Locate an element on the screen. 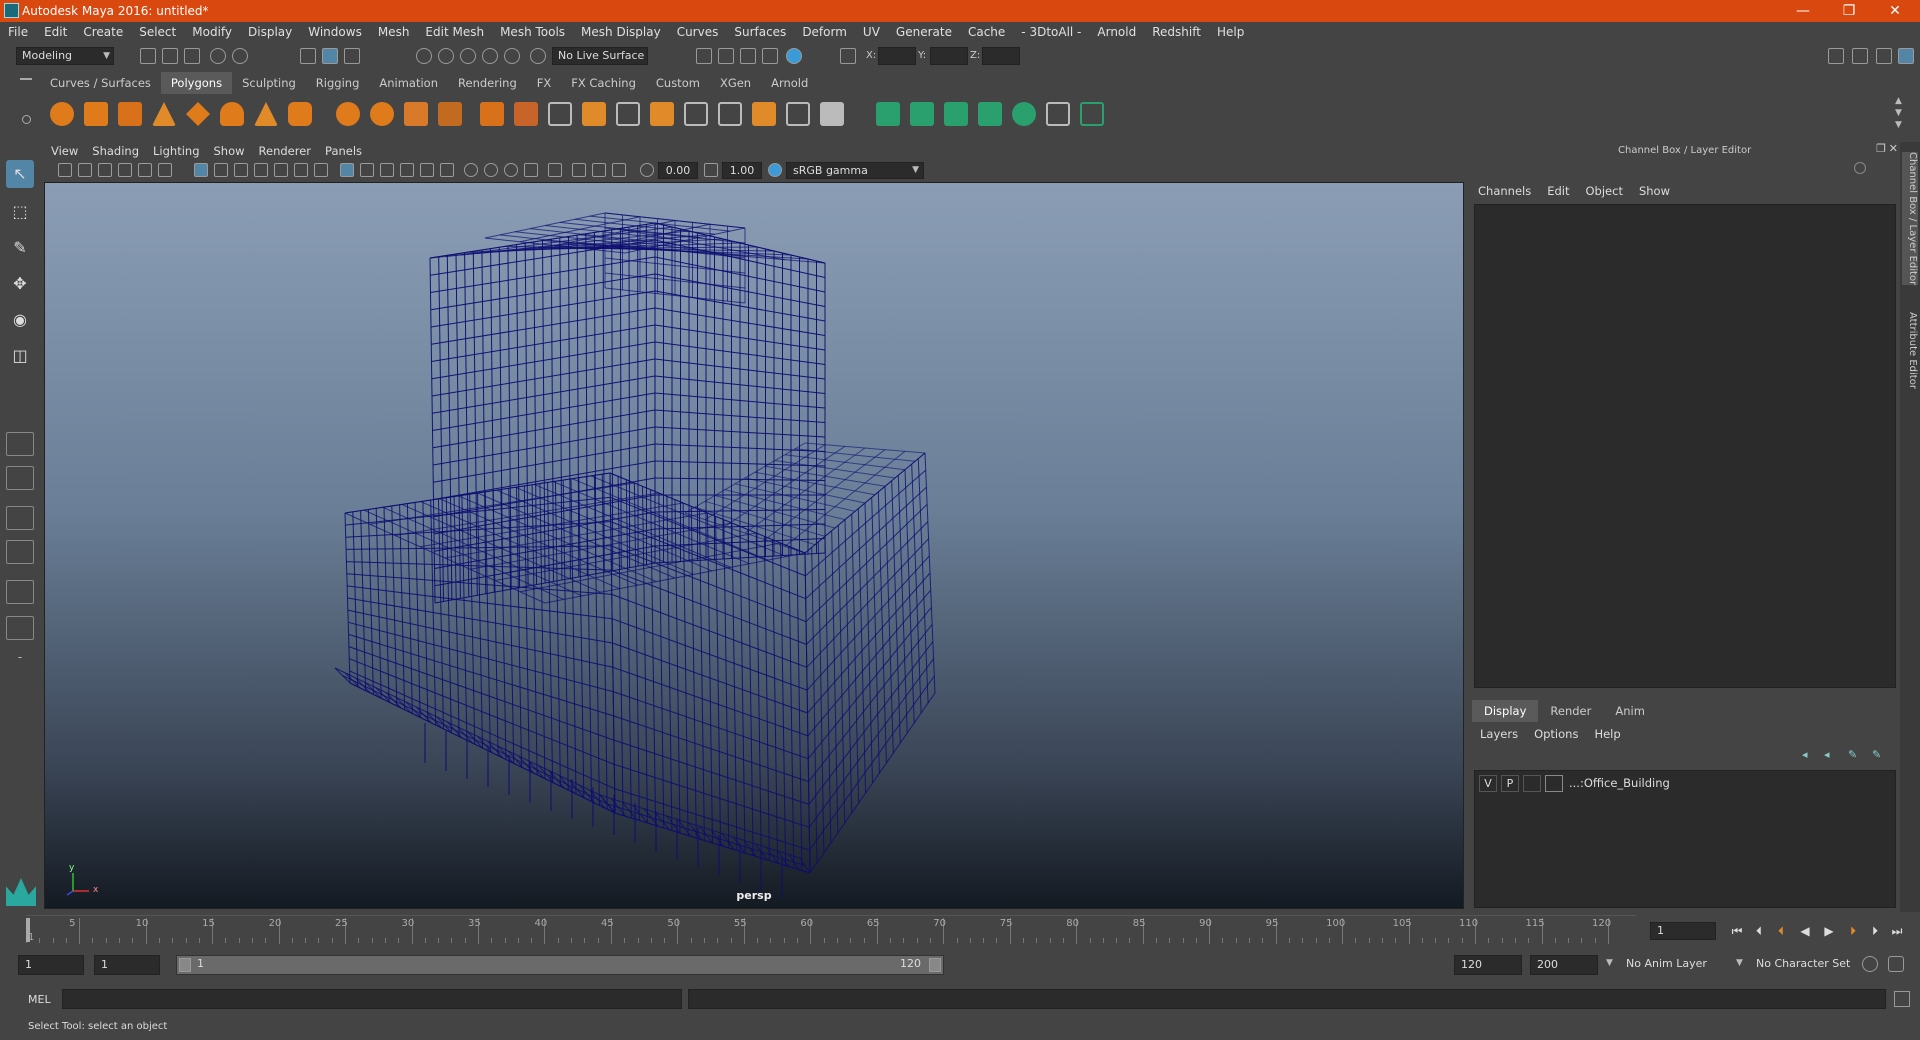 Image resolution: width=1920 pixels, height=1040 pixels. checker-map-icon is located at coordinates (1058, 114).